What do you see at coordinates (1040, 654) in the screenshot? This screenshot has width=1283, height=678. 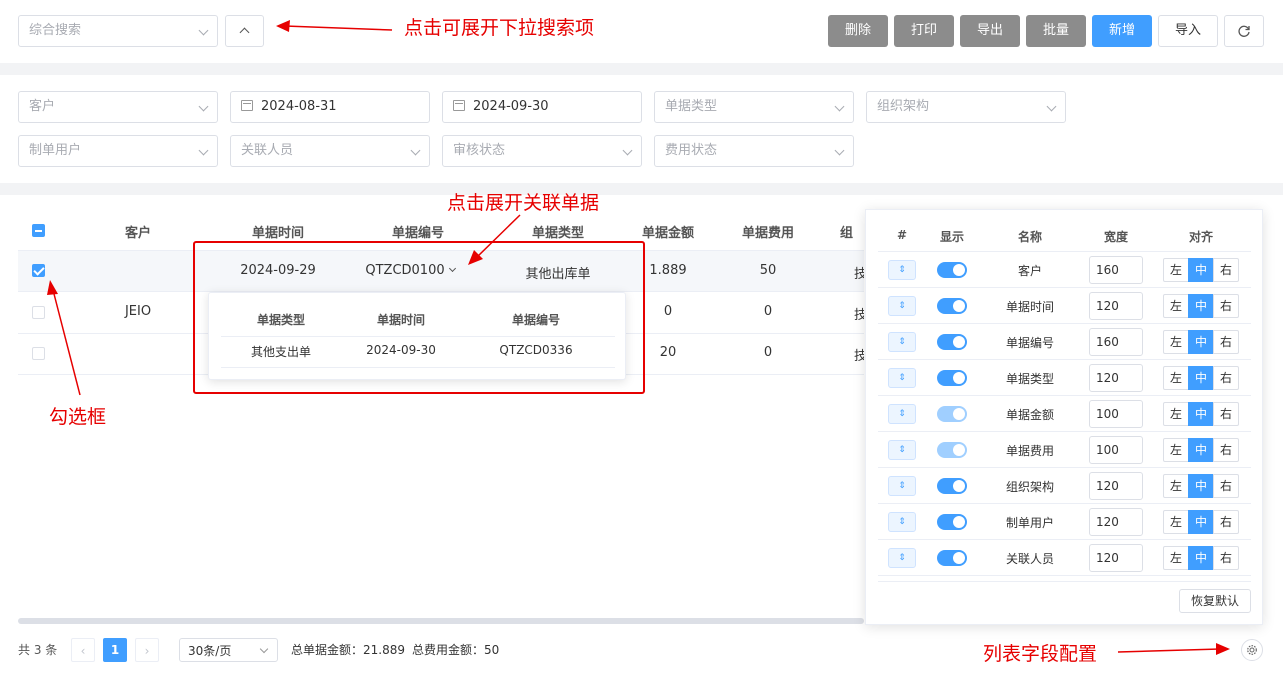 I see `annotation-column-config: 列表字段配置` at bounding box center [1040, 654].